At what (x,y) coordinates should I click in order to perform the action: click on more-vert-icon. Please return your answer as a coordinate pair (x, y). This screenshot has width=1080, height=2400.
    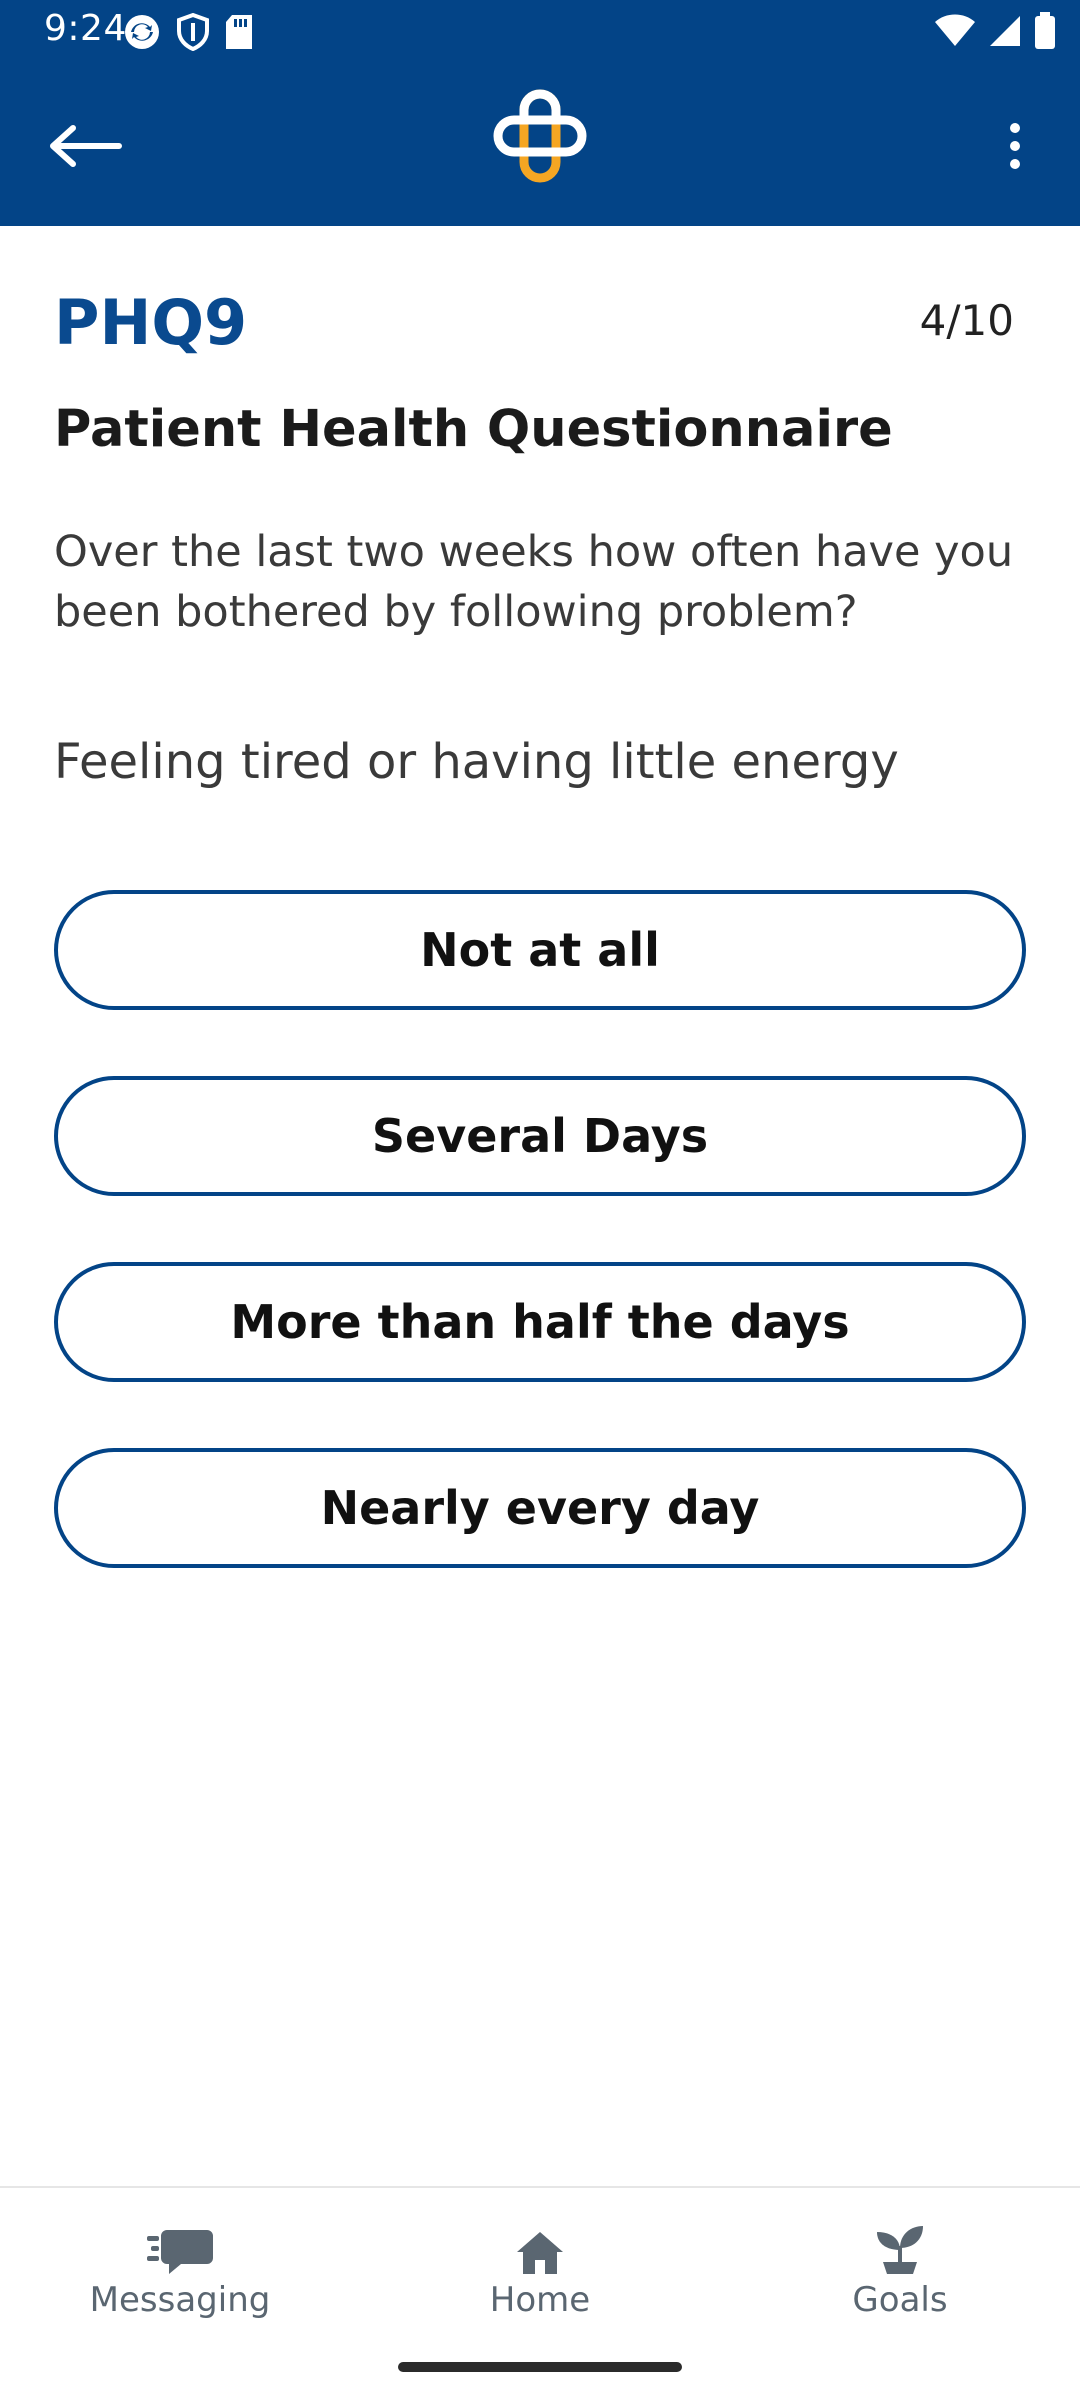
    Looking at the image, I should click on (1015, 148).